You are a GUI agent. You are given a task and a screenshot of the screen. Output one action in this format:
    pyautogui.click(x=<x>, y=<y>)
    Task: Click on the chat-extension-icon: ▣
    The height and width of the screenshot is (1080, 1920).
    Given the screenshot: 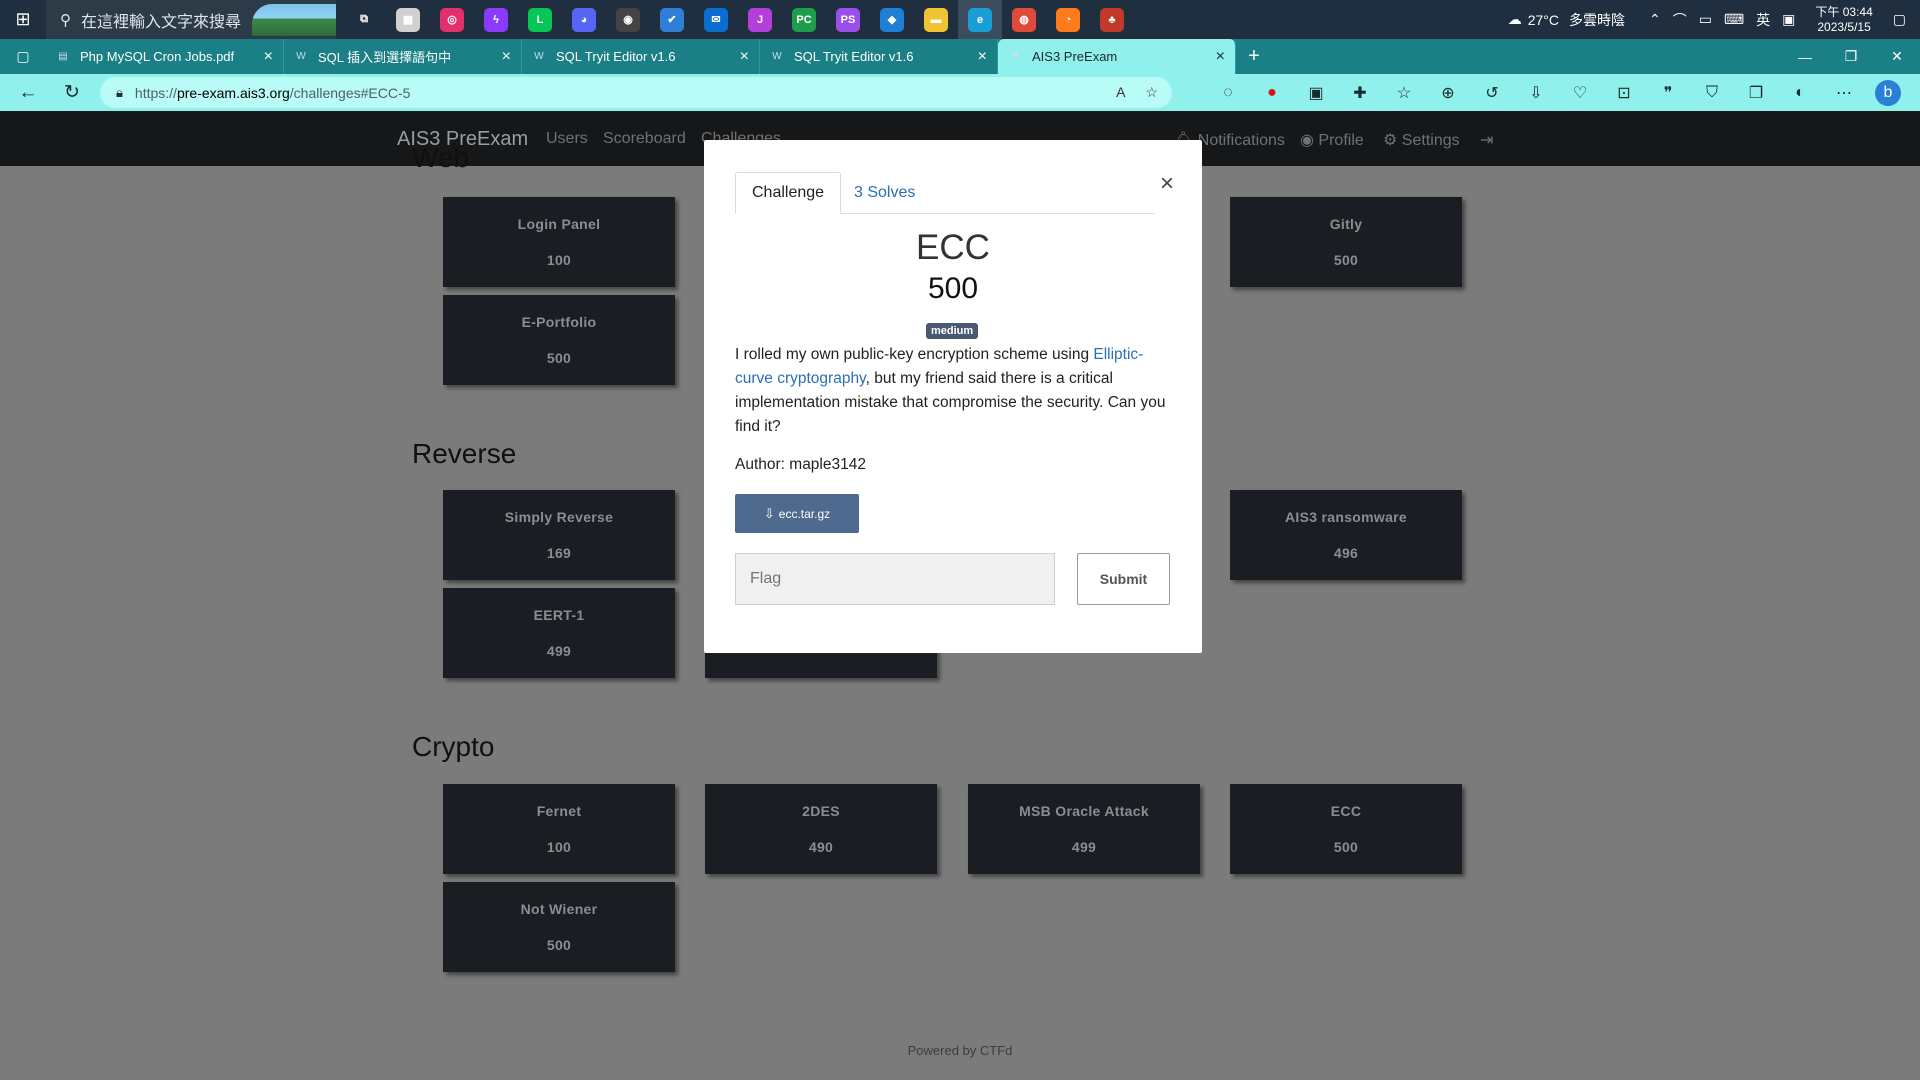 What is the action you would take?
    pyautogui.click(x=1316, y=93)
    